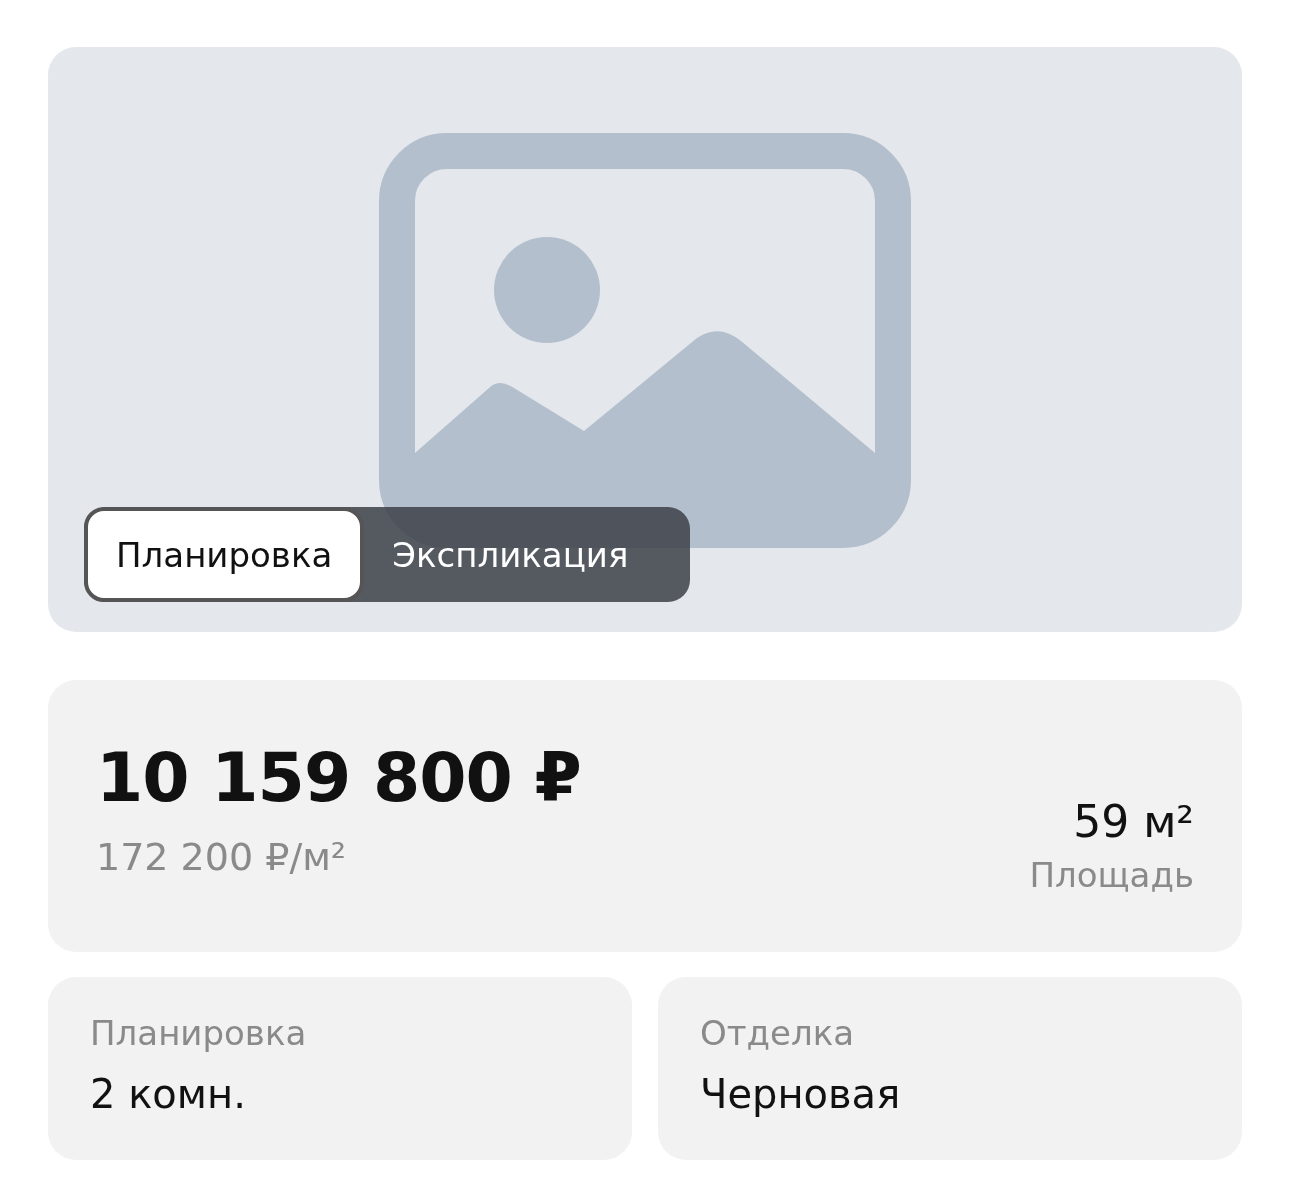  I want to click on detail-value: Черновая, so click(801, 1094).